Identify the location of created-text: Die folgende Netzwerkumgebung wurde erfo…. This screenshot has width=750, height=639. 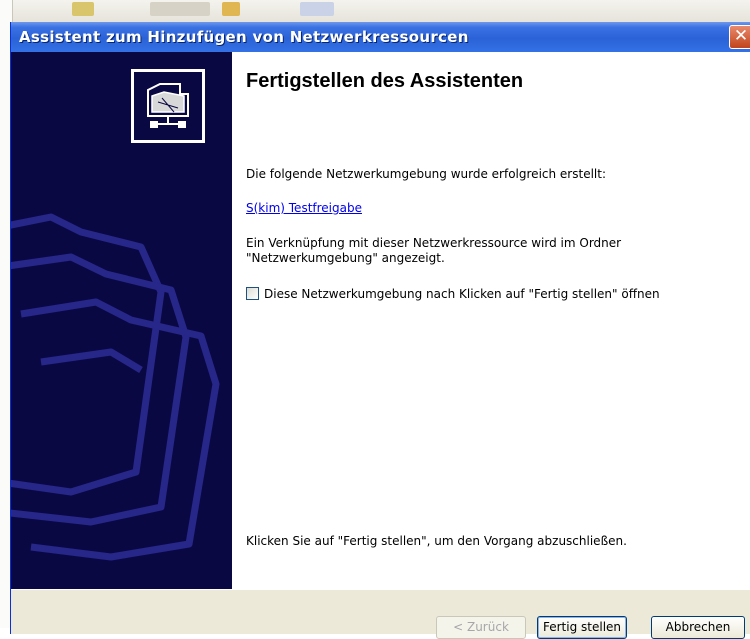
(426, 174).